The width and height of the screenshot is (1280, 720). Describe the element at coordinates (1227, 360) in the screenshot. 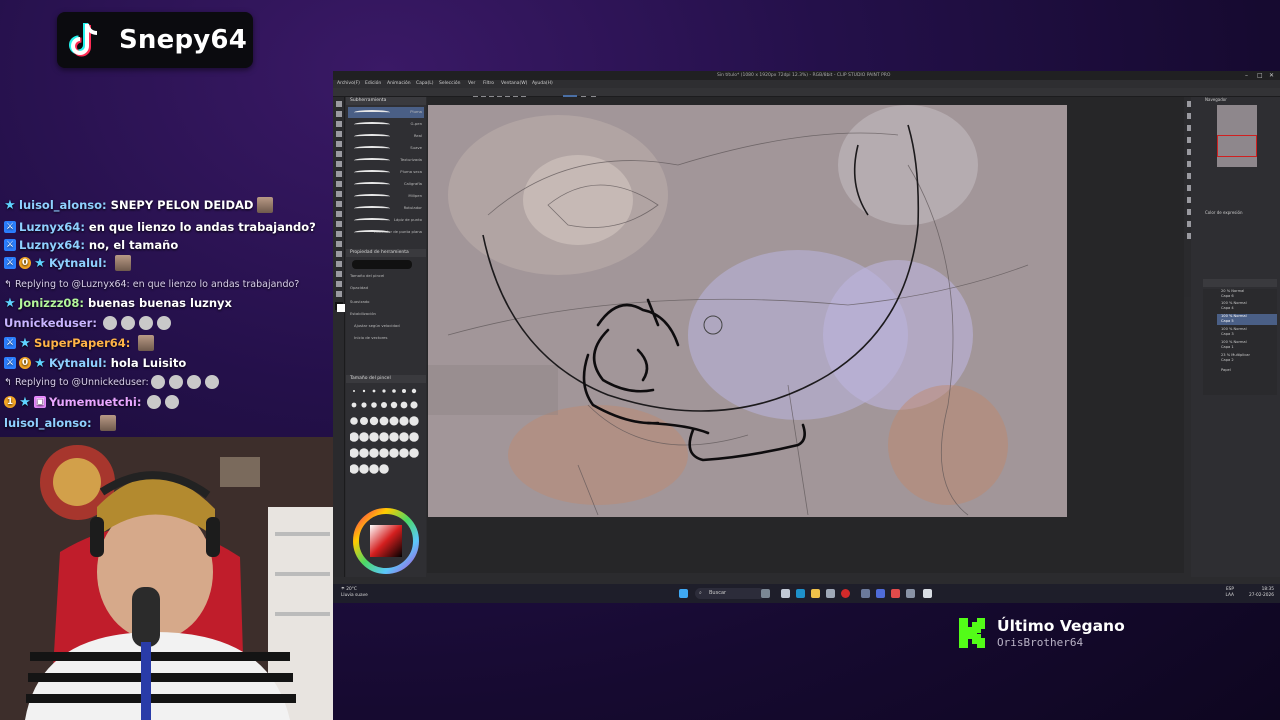

I see `layer-name: Capa 2` at that location.